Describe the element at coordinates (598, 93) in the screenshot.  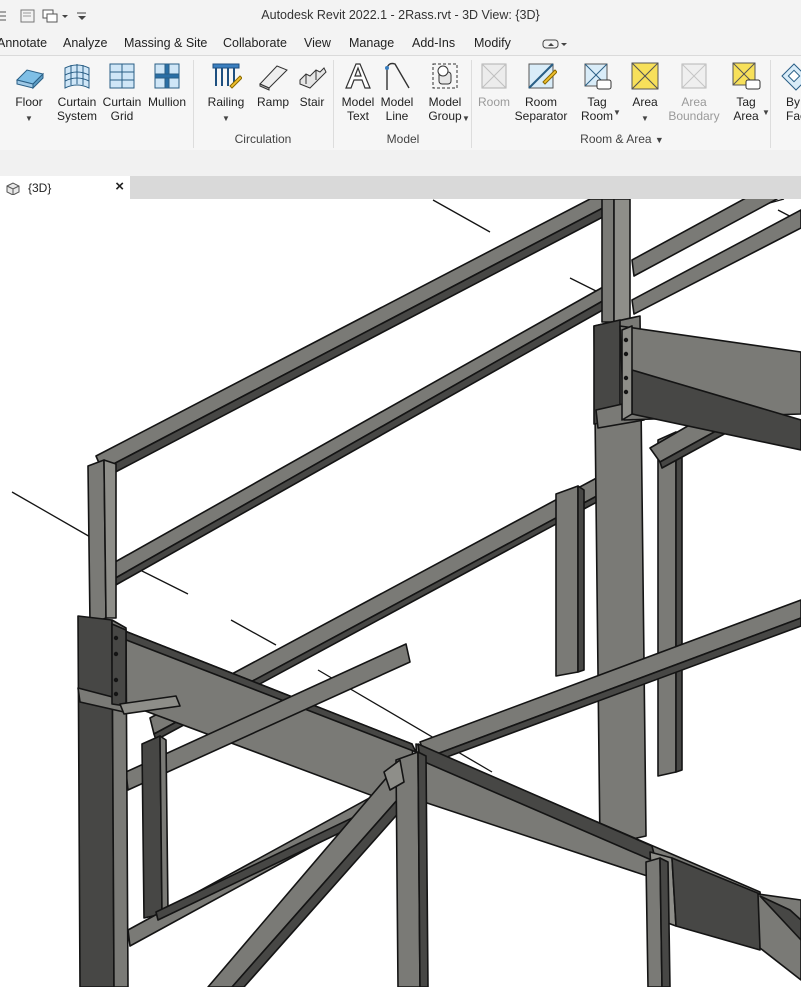
I see `tag-room-button: Tag Room ▼` at that location.